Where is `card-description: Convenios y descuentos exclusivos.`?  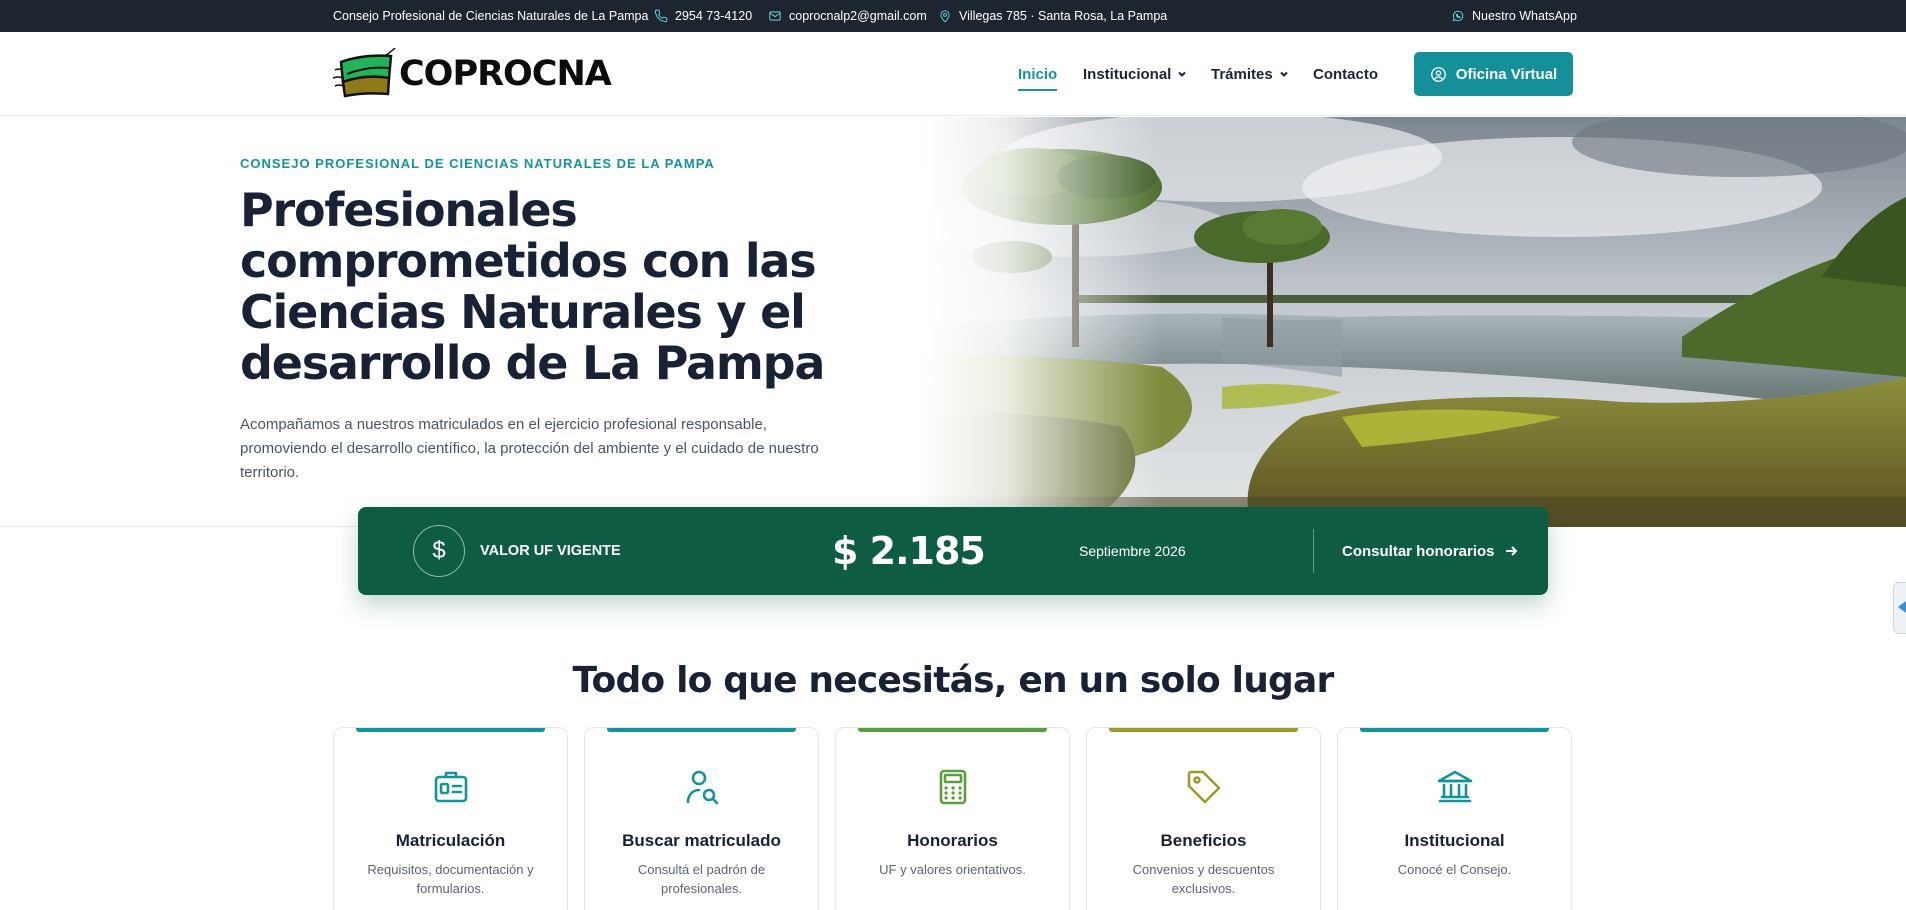
card-description: Convenios y descuentos exclusivos. is located at coordinates (1203, 879).